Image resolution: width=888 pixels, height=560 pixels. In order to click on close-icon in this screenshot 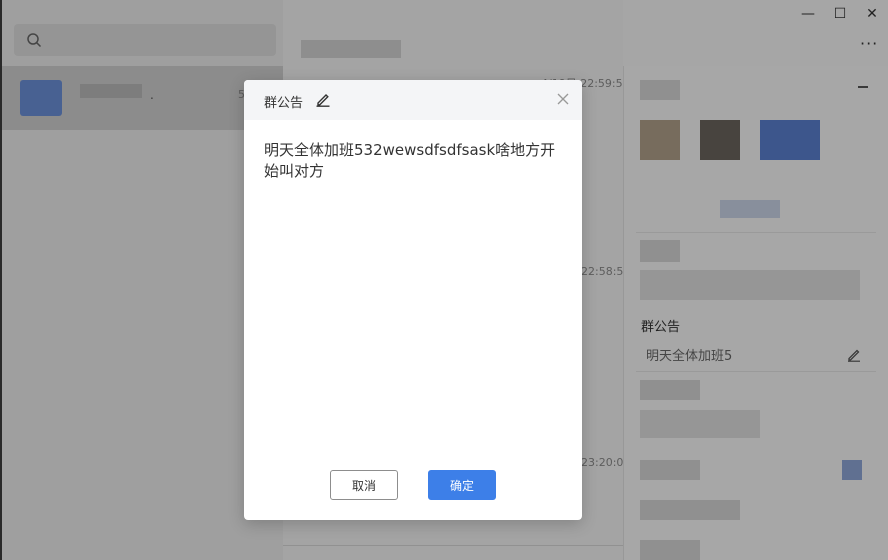, I will do `click(563, 99)`.